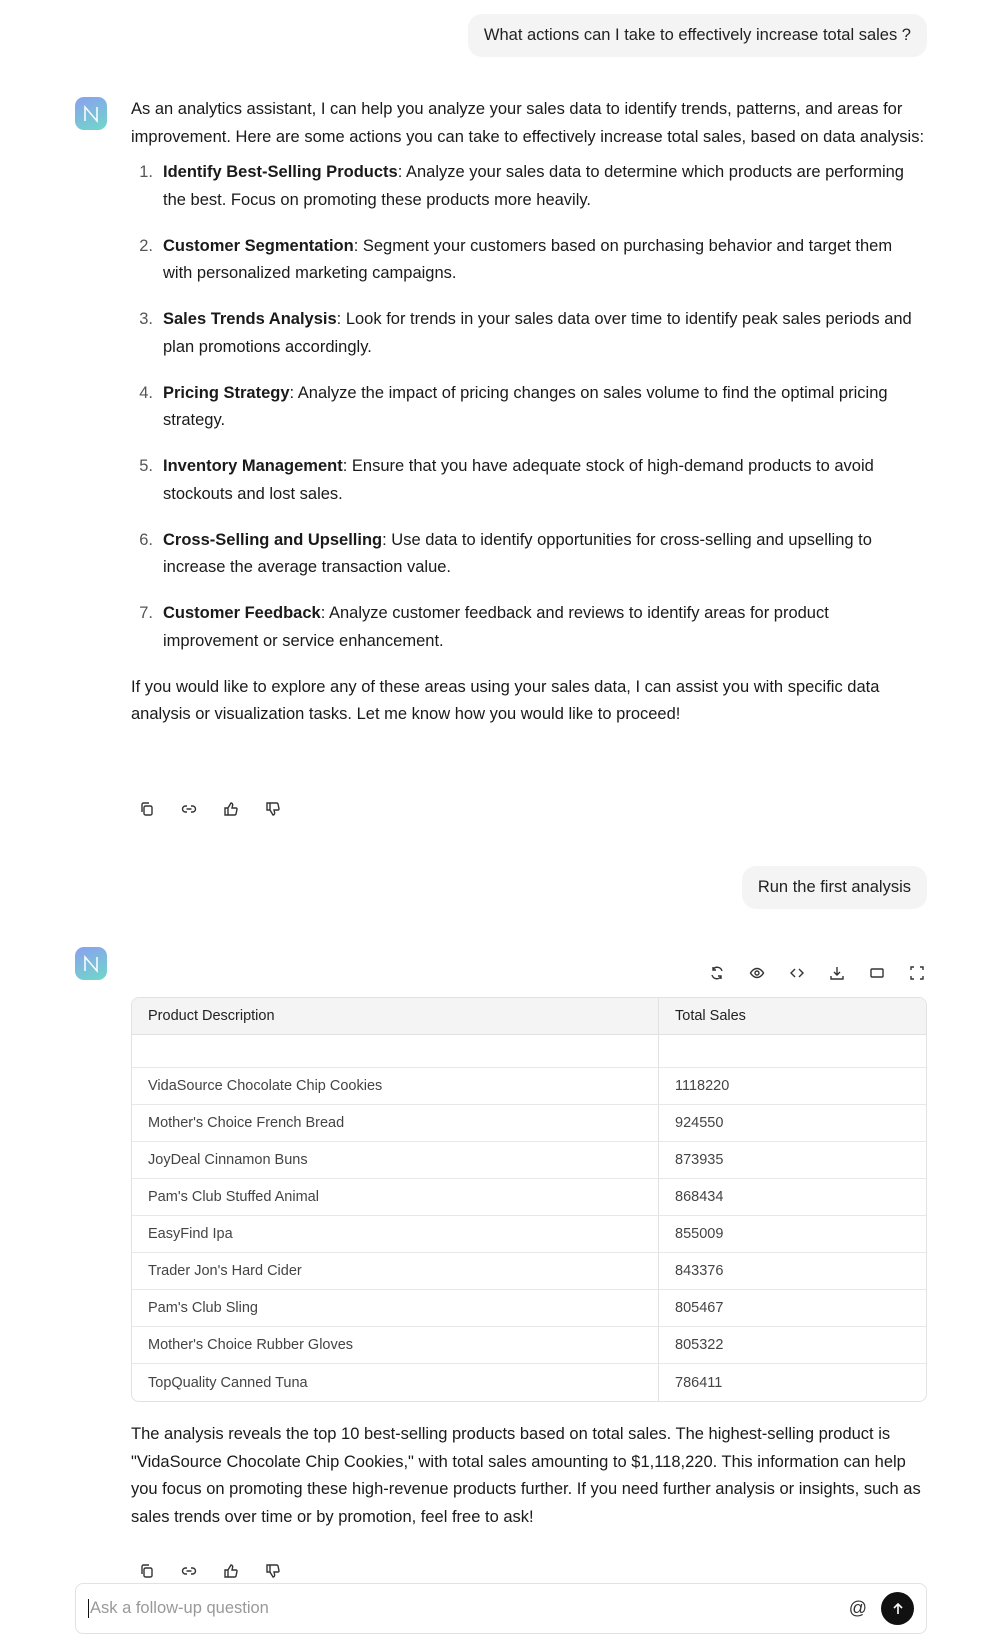 The image size is (994, 1640). What do you see at coordinates (395, 1345) in the screenshot?
I see `product-cell: Mother's Choice Rubber Gloves` at bounding box center [395, 1345].